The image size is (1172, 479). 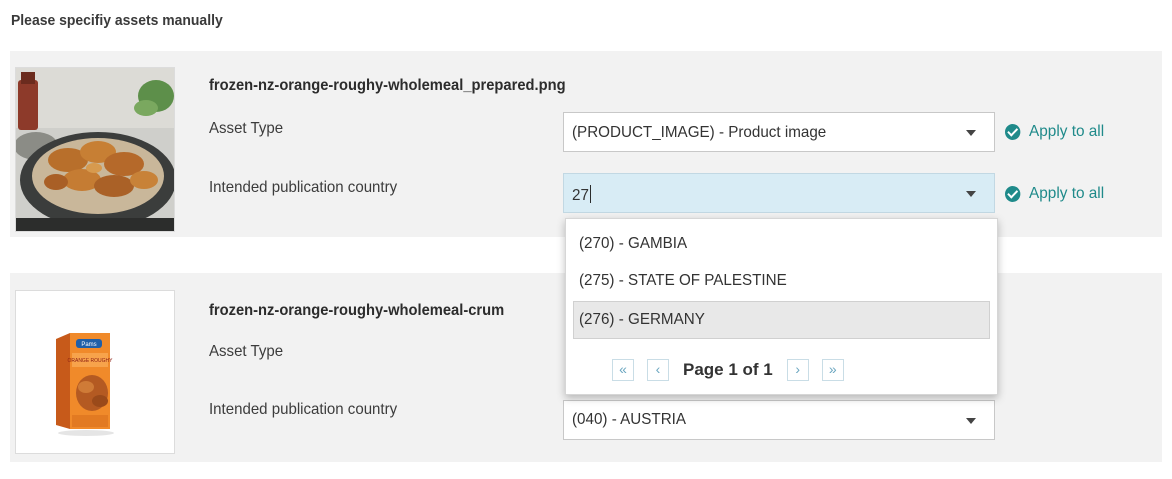 What do you see at coordinates (623, 370) in the screenshot?
I see `first-page-button: «` at bounding box center [623, 370].